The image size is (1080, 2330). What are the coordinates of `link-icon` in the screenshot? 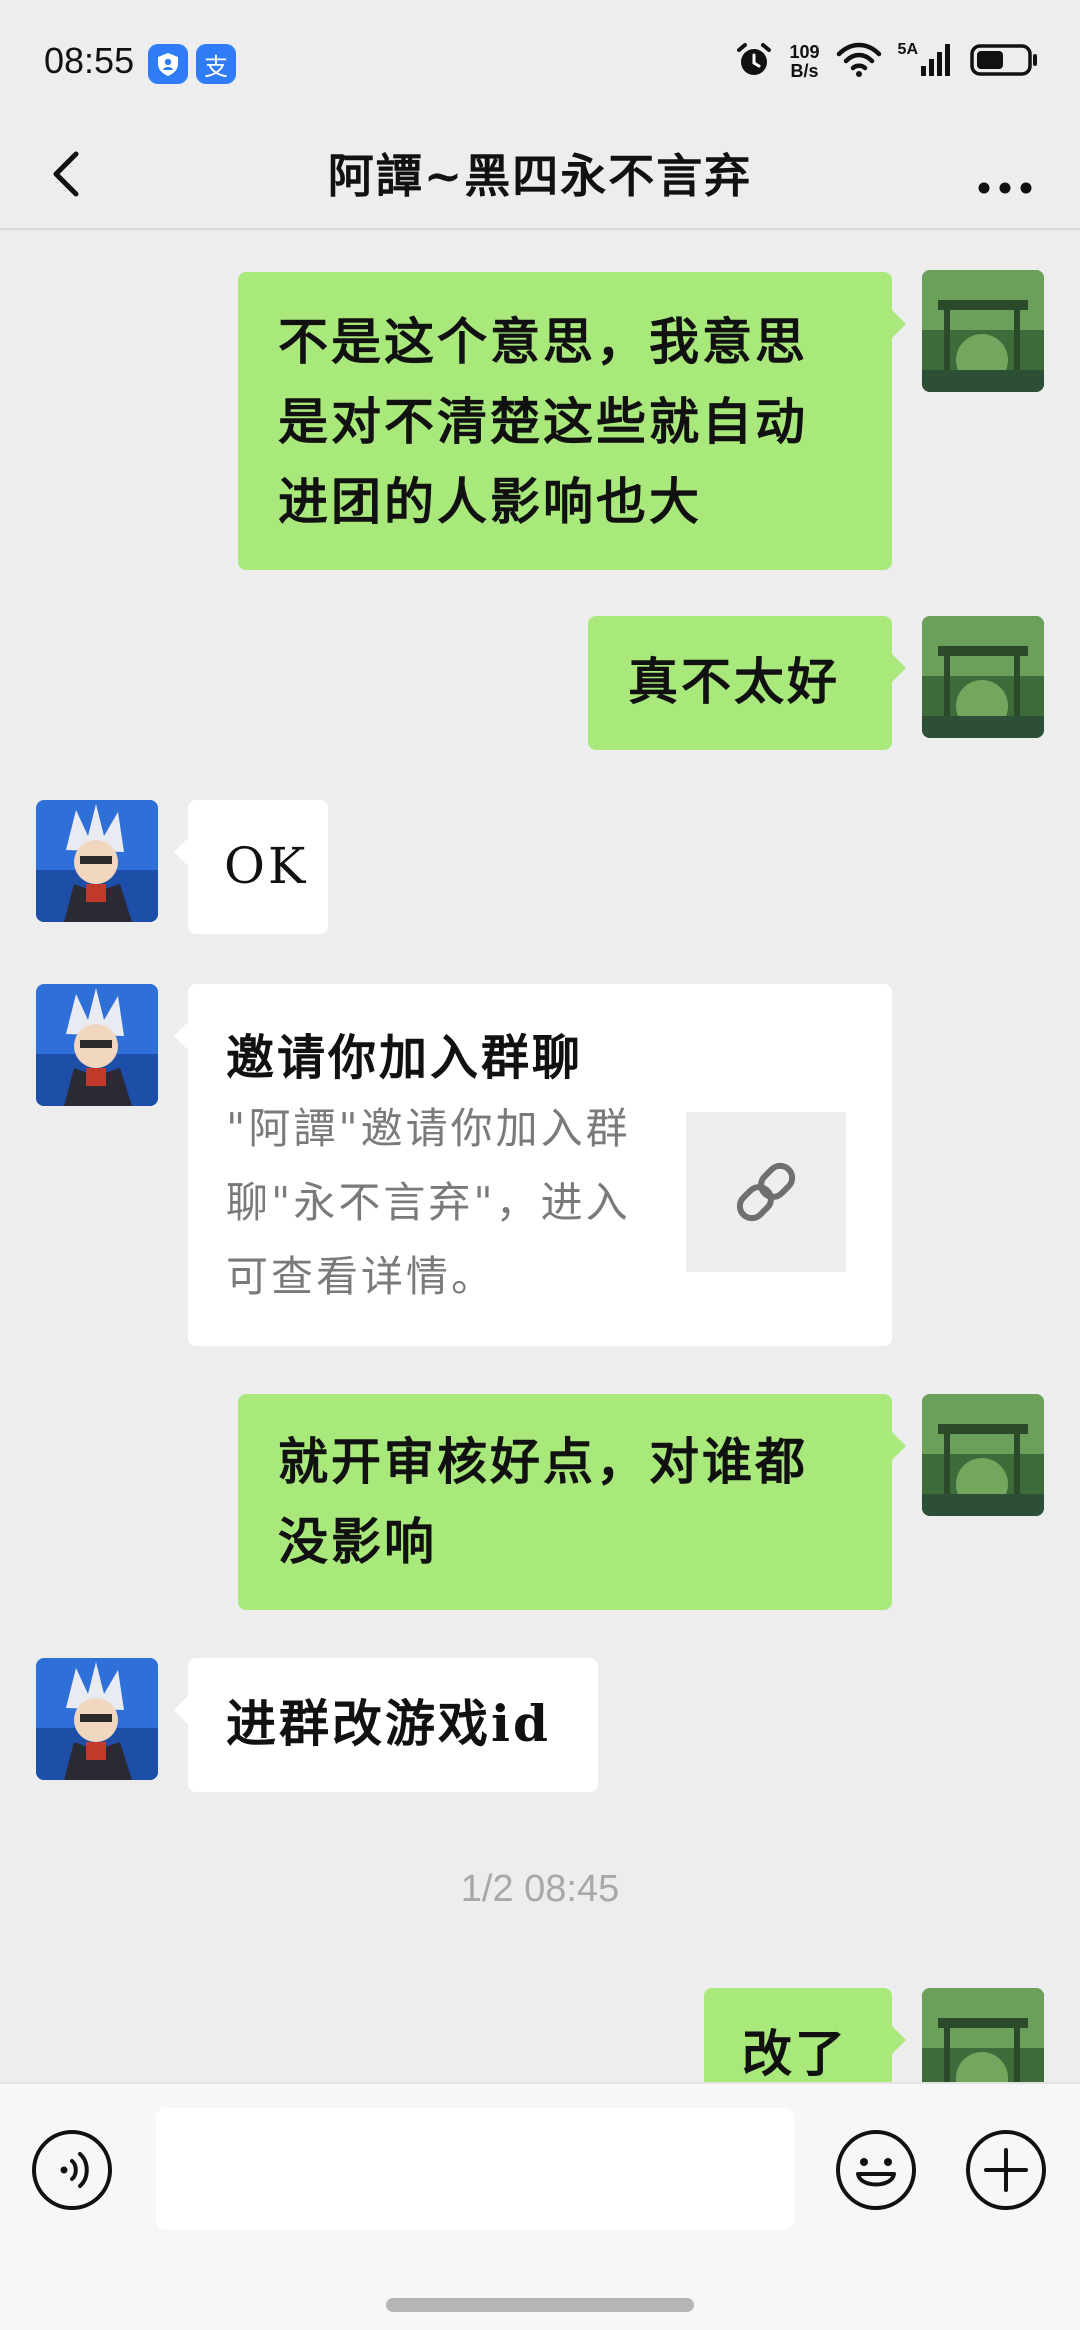 It's located at (766, 1192).